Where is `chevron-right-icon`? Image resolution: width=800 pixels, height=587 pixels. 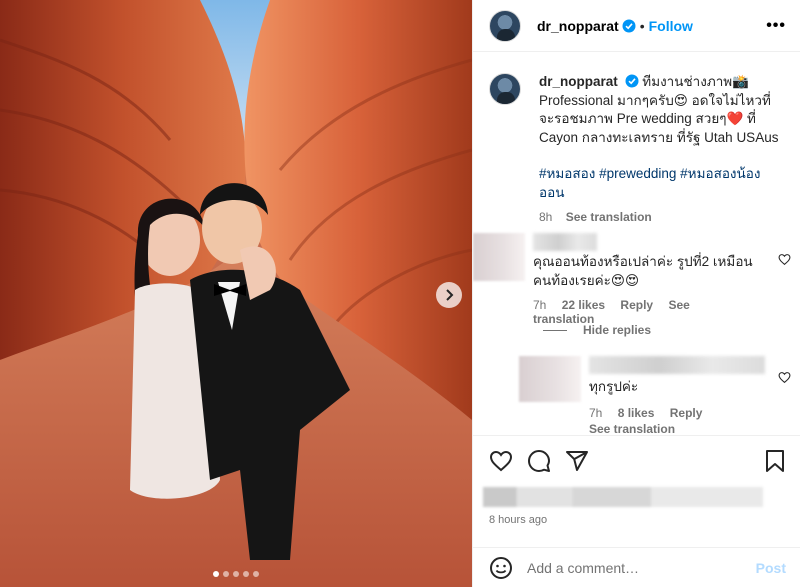 chevron-right-icon is located at coordinates (450, 295).